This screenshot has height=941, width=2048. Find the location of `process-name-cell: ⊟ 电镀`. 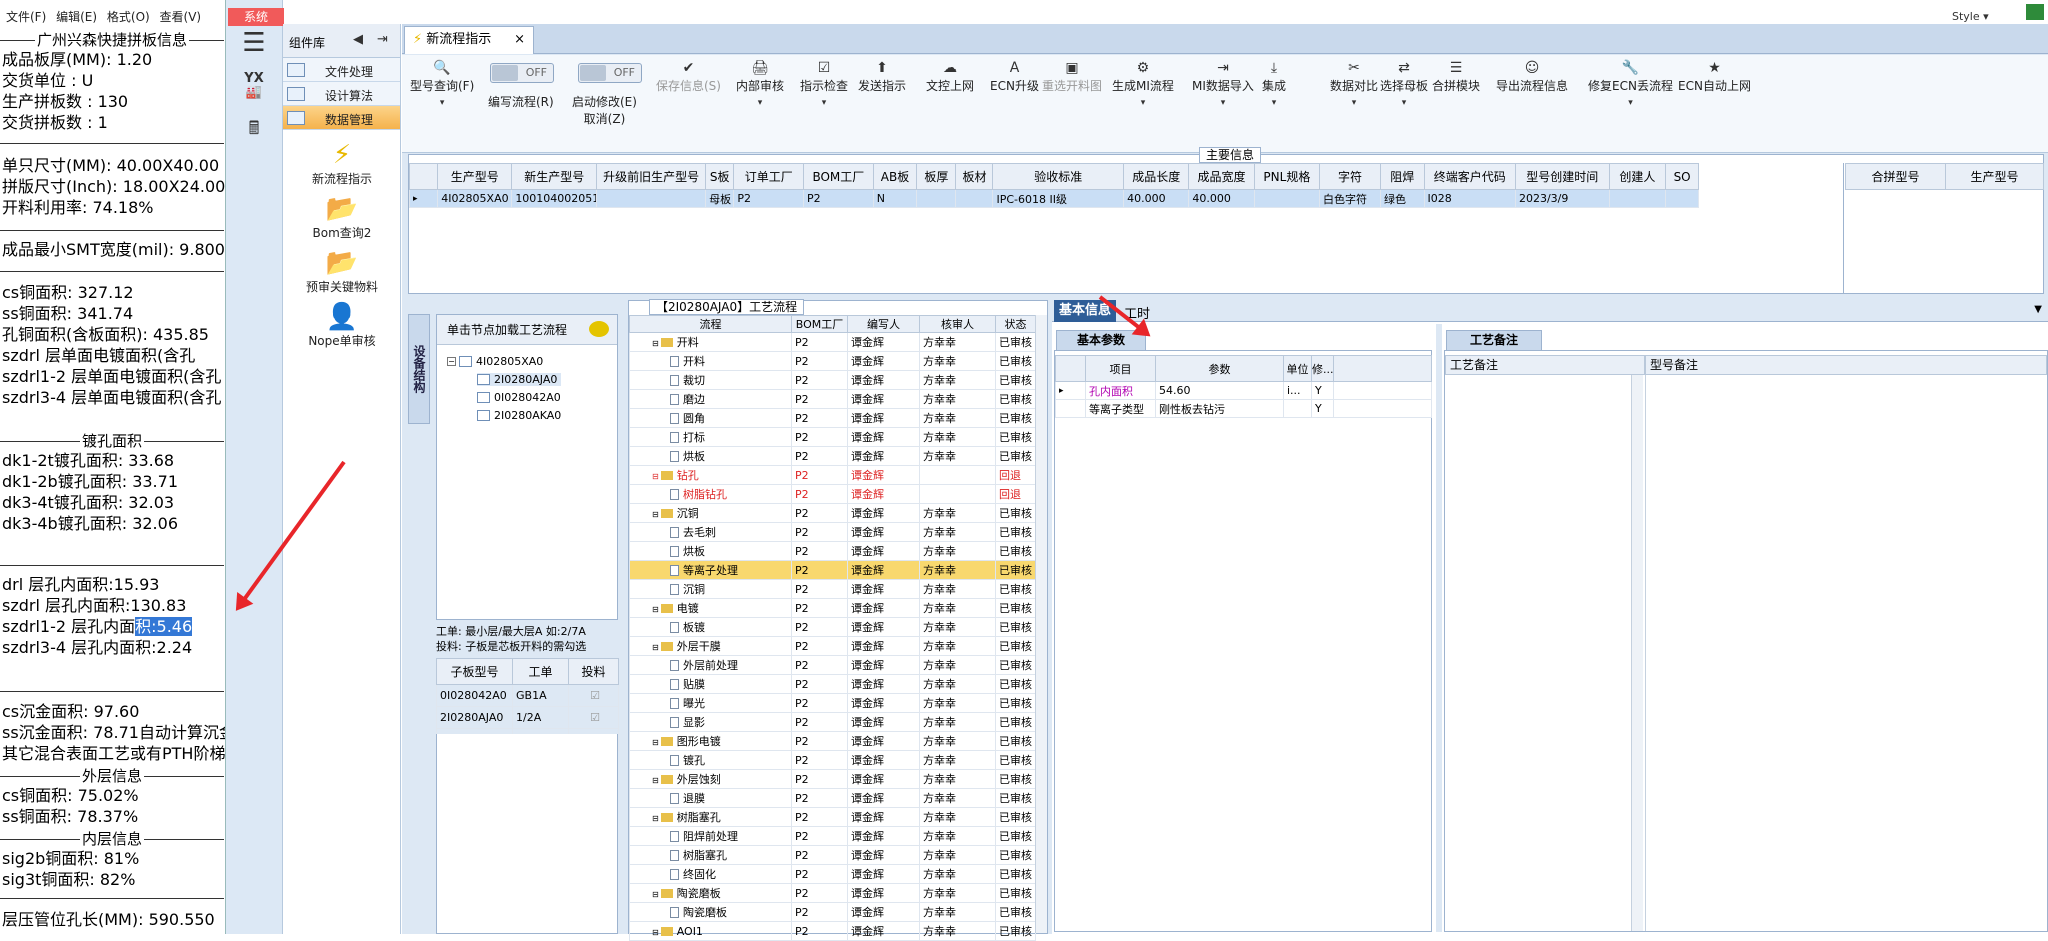

process-name-cell: ⊟ 电镀 is located at coordinates (710, 608).